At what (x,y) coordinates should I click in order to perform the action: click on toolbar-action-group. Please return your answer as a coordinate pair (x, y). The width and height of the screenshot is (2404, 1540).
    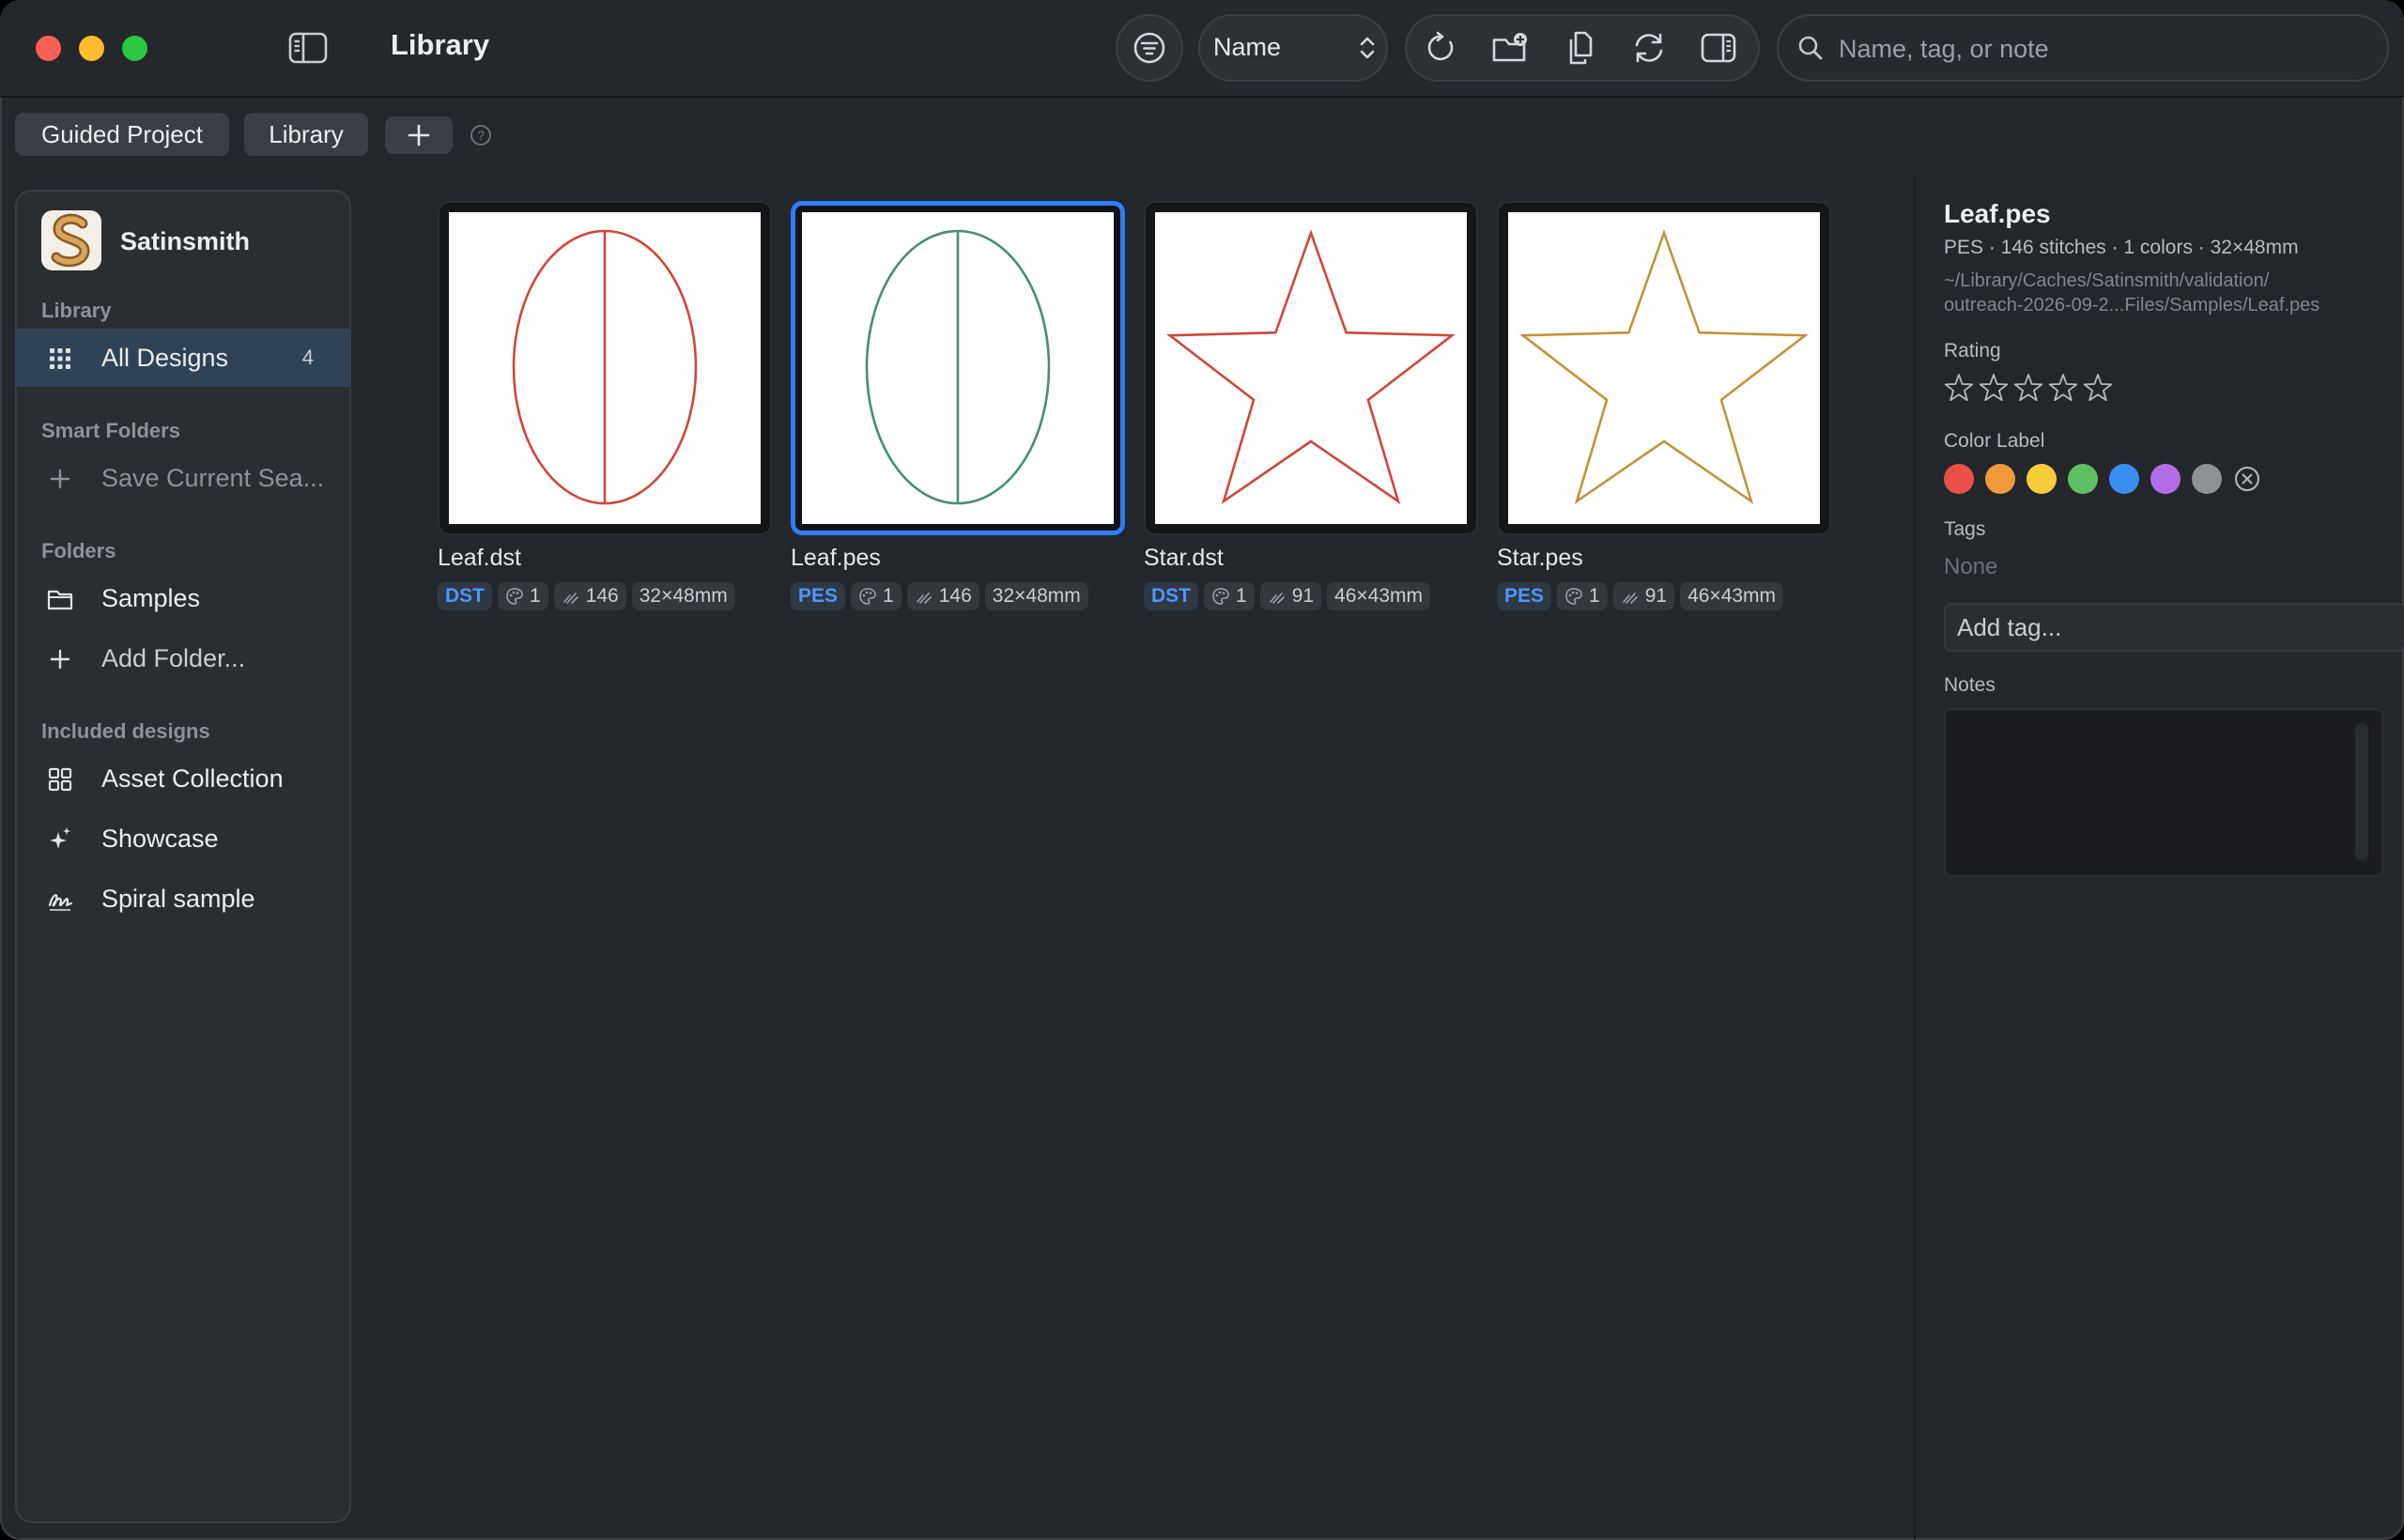
    Looking at the image, I should click on (1582, 48).